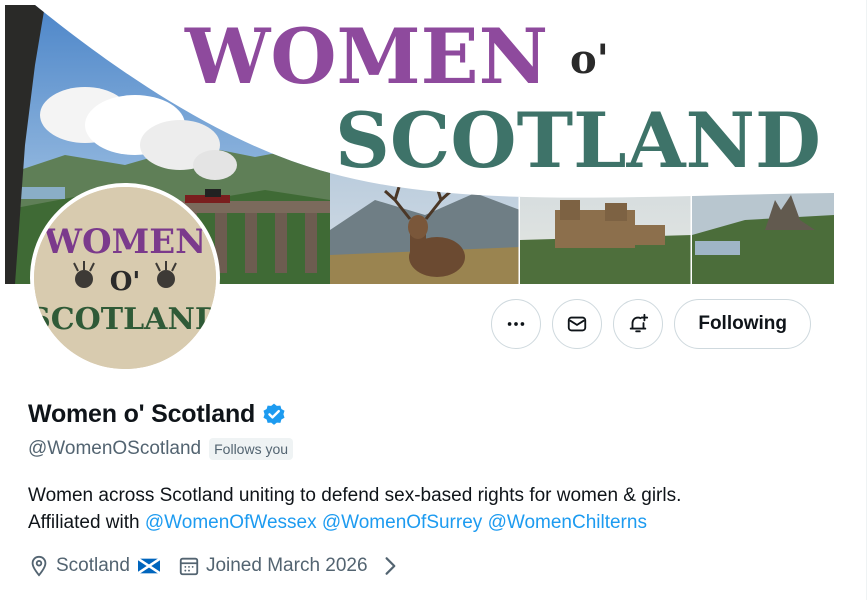 This screenshot has width=867, height=600. Describe the element at coordinates (286, 565) in the screenshot. I see `joined-text: Joined March 2026` at that location.